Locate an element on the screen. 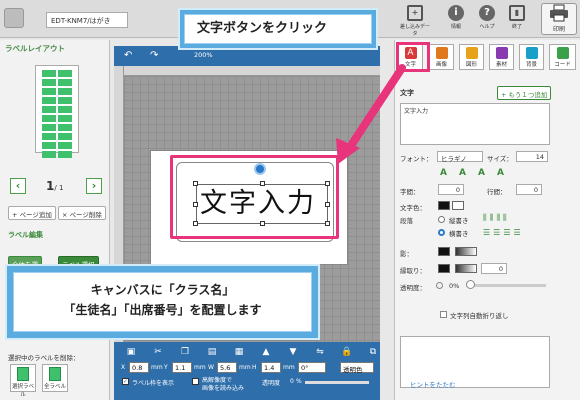 This screenshot has width=580, height=400. delete-icon: ▣ is located at coordinates (131, 352).